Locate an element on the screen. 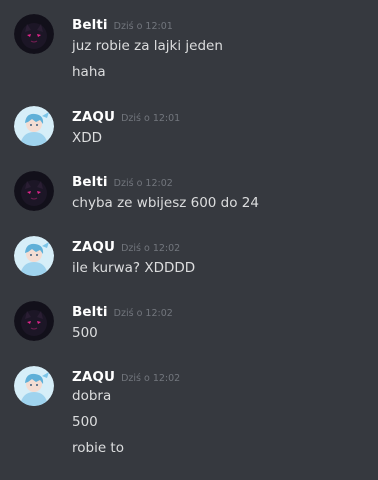 The width and height of the screenshot is (378, 480). message-text: XDD is located at coordinates (87, 138).